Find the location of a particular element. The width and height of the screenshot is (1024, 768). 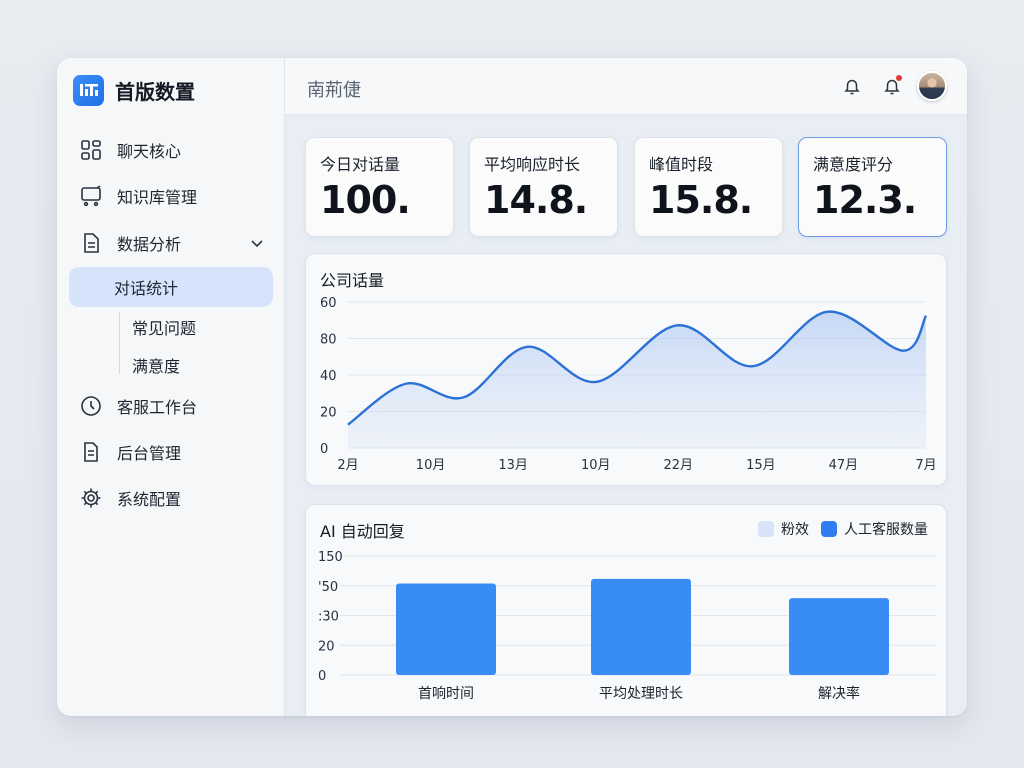

sidebar-item-settings: 系统配置 is located at coordinates (171, 498).